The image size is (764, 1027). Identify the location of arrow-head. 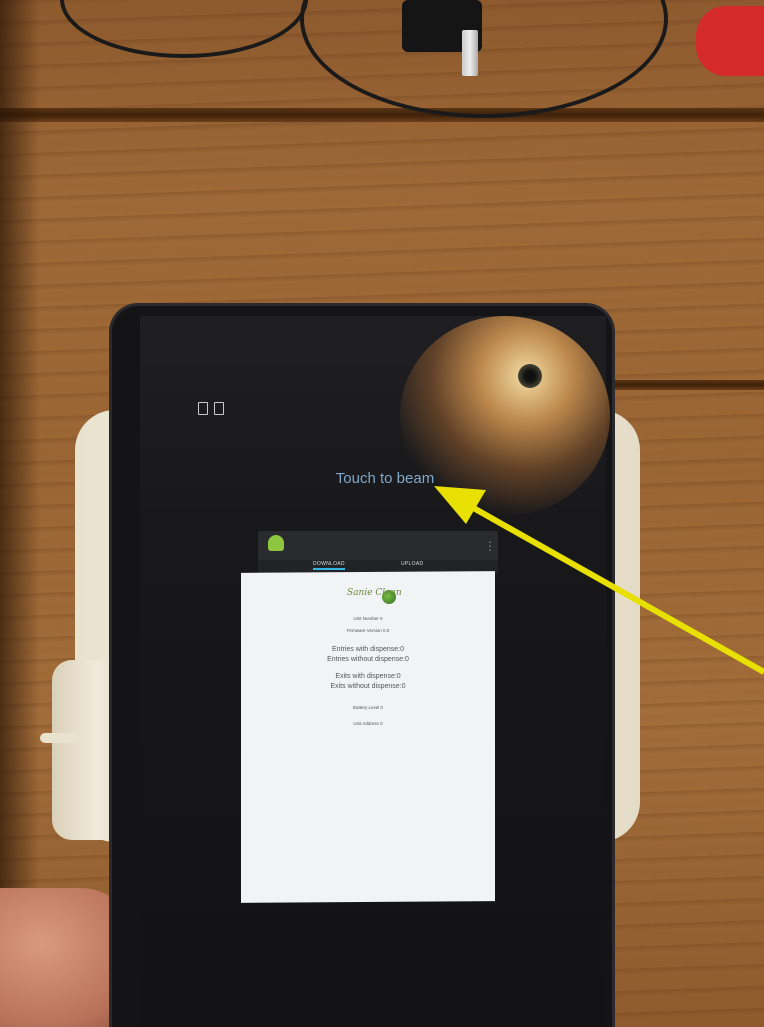
(460, 505).